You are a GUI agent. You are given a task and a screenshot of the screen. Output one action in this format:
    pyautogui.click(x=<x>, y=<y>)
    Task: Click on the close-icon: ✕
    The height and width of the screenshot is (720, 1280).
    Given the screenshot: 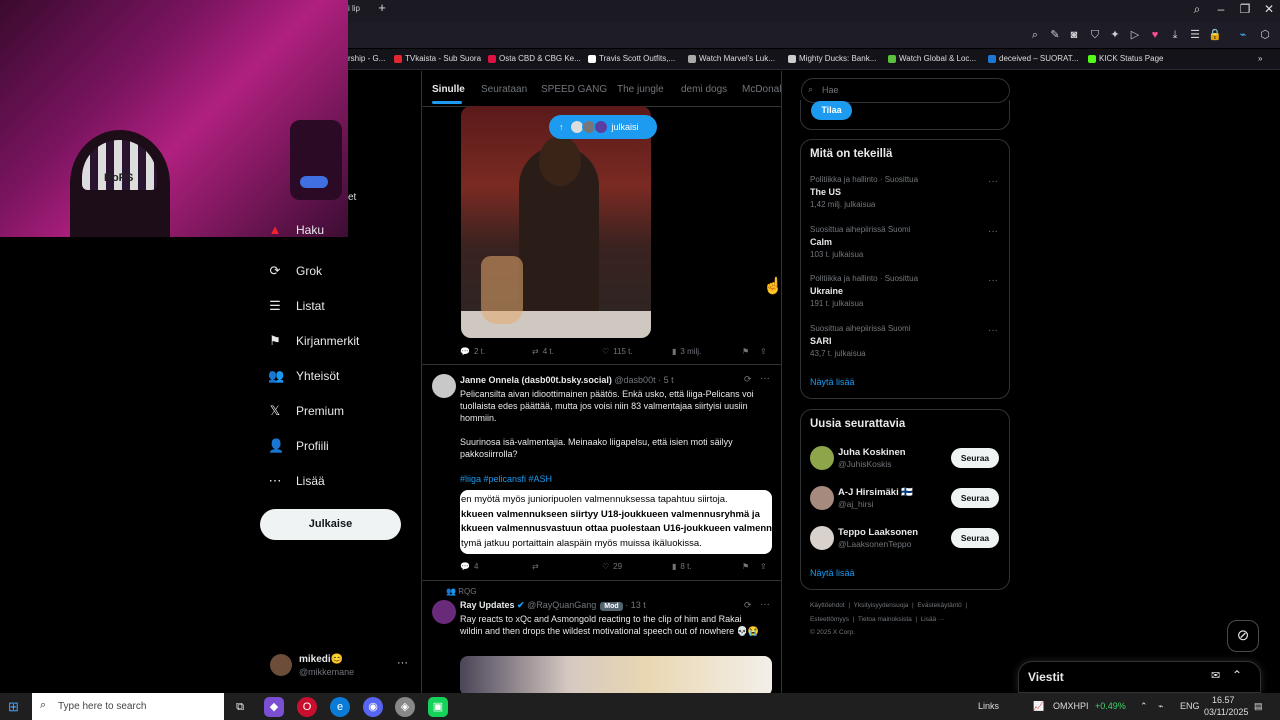 What is the action you would take?
    pyautogui.click(x=1269, y=9)
    